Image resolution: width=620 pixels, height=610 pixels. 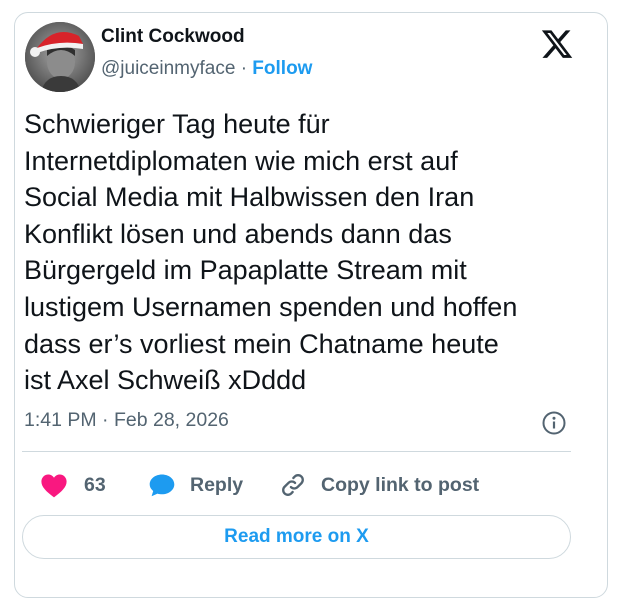 I want to click on tweet-date: Feb 28, 2026, so click(x=171, y=420).